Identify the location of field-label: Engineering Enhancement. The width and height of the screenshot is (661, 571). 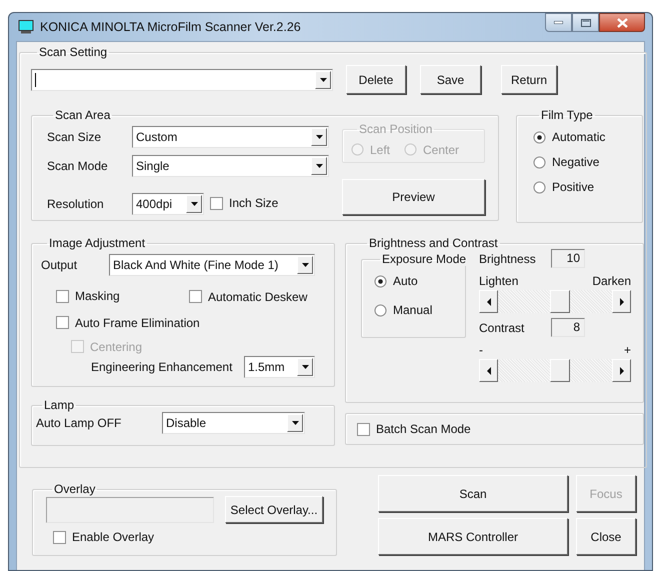
(162, 367).